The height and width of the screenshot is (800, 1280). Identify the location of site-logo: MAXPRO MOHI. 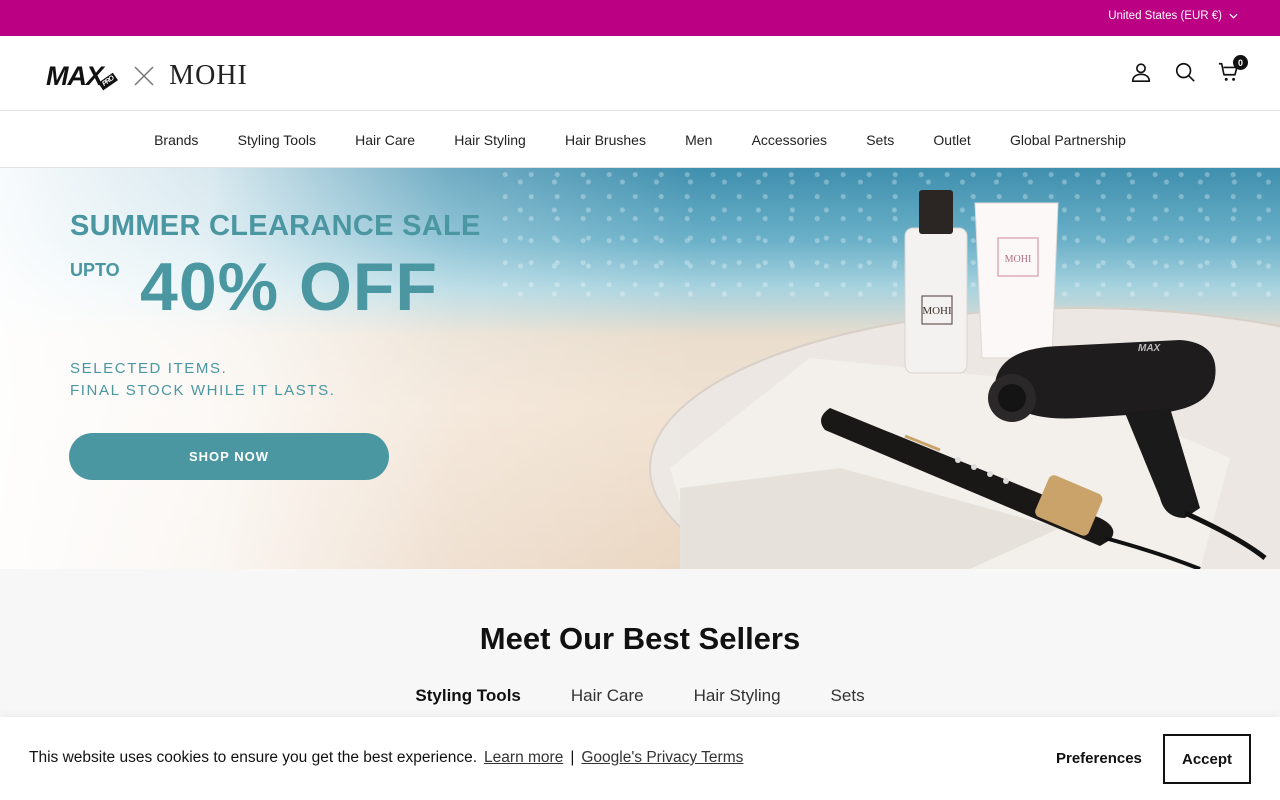
(147, 76).